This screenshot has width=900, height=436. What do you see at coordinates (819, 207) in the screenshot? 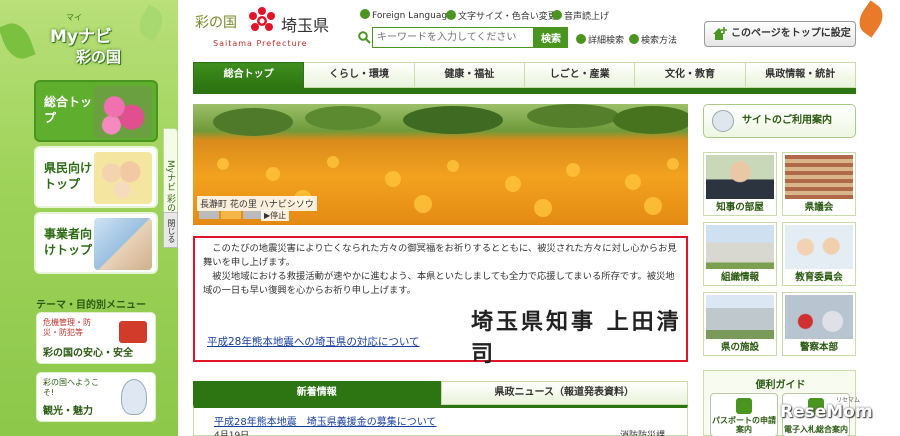
I see `tile-label: 県議会` at bounding box center [819, 207].